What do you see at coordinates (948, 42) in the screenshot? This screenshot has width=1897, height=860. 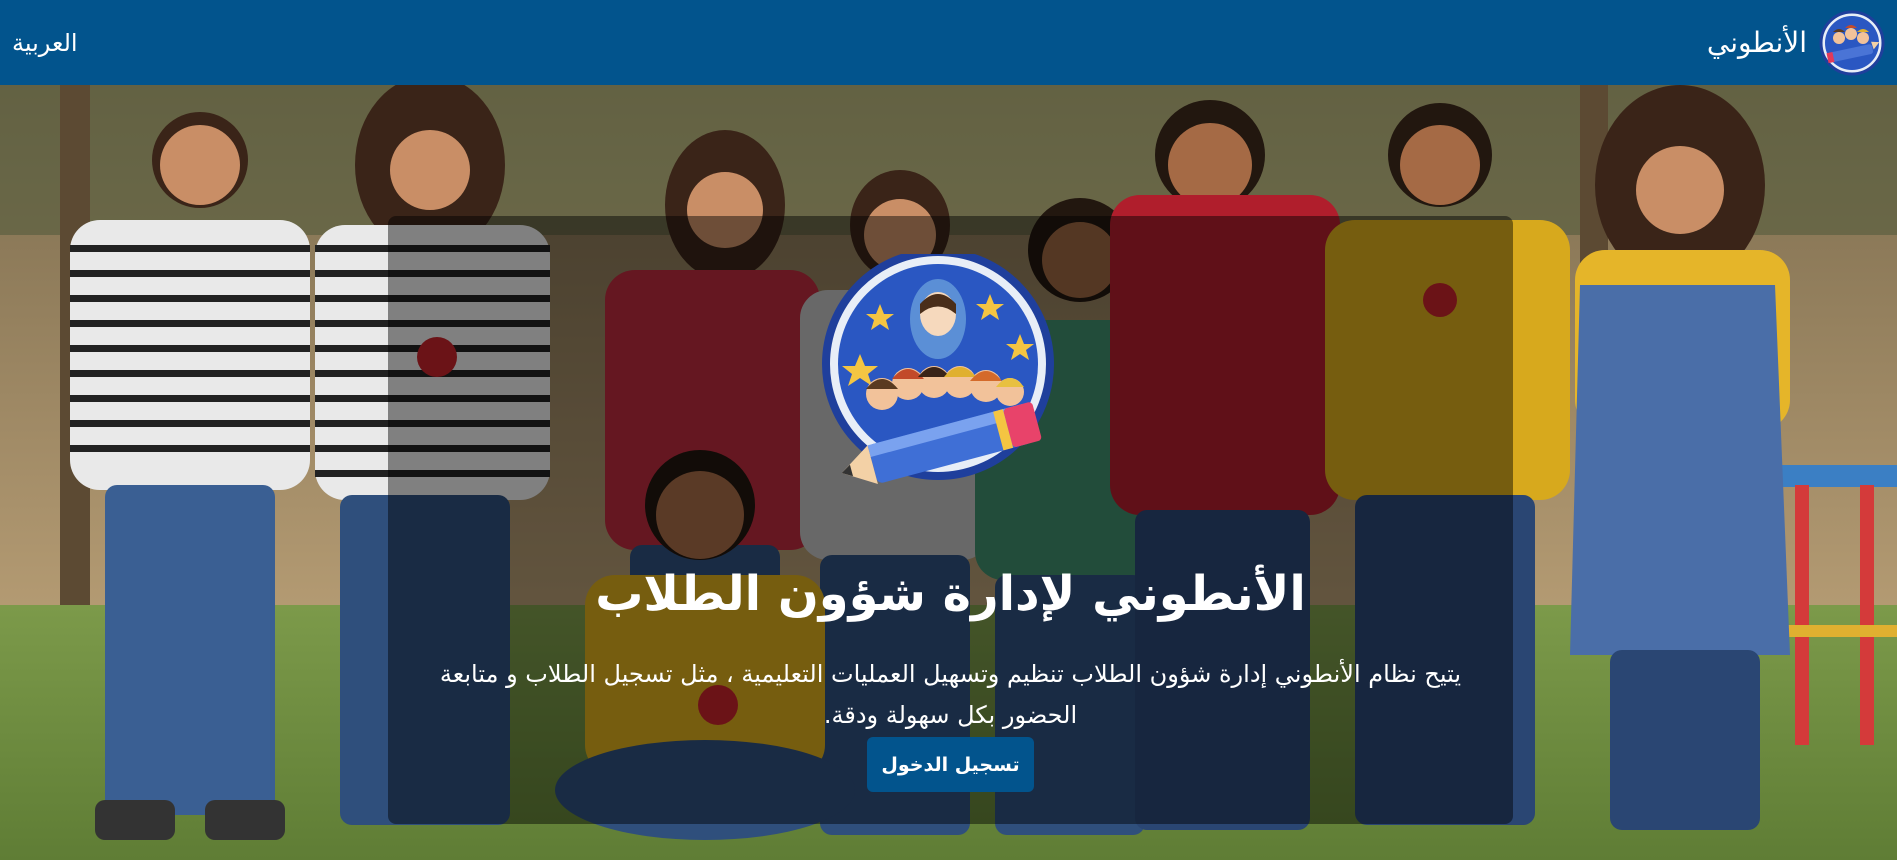 I see `top-navbar: العربية الأنطوني` at bounding box center [948, 42].